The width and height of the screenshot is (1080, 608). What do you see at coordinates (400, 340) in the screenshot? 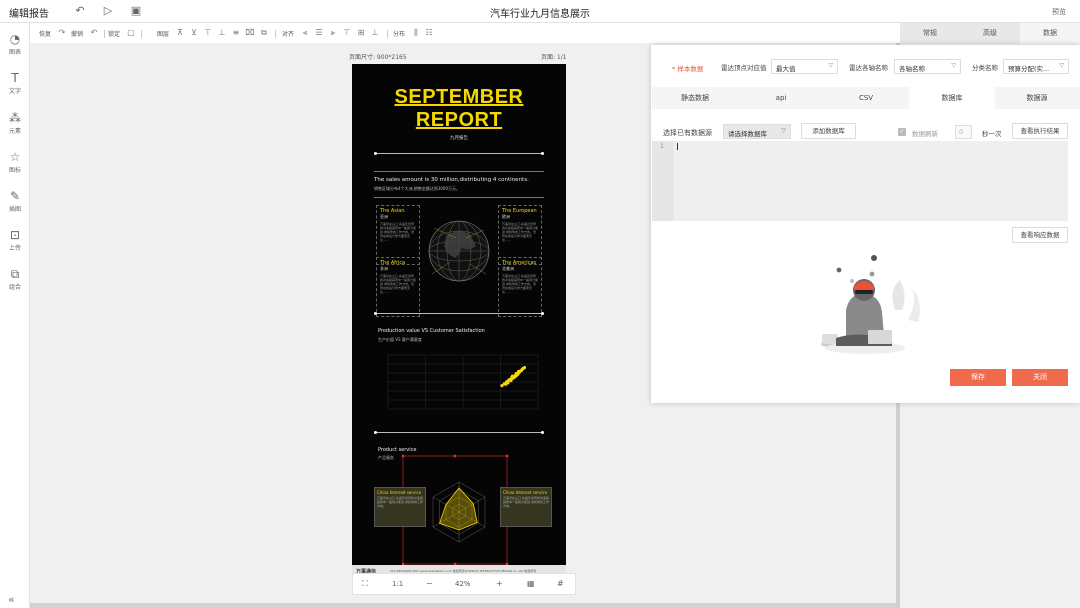
I see `production-chart-subtitle: 生产价值 VS 客户满意度` at bounding box center [400, 340].